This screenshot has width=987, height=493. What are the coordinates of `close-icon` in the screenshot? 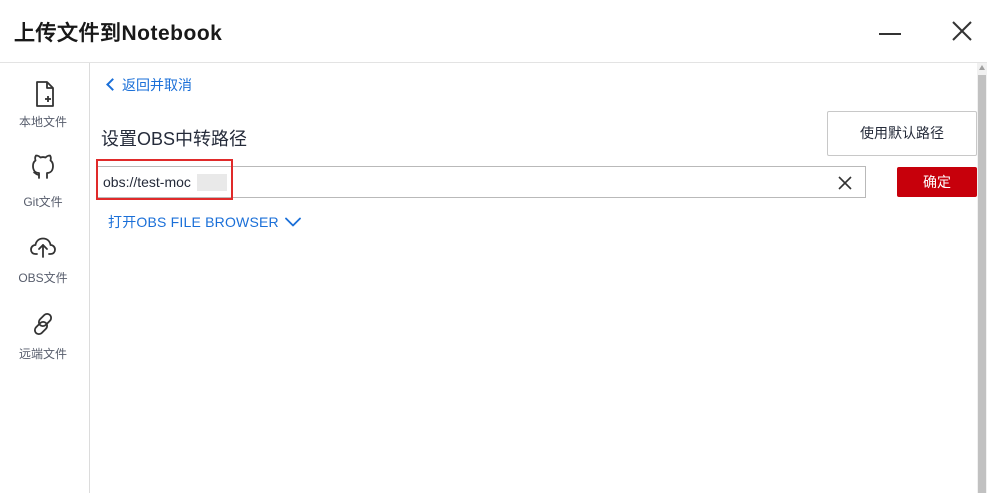 It's located at (962, 31).